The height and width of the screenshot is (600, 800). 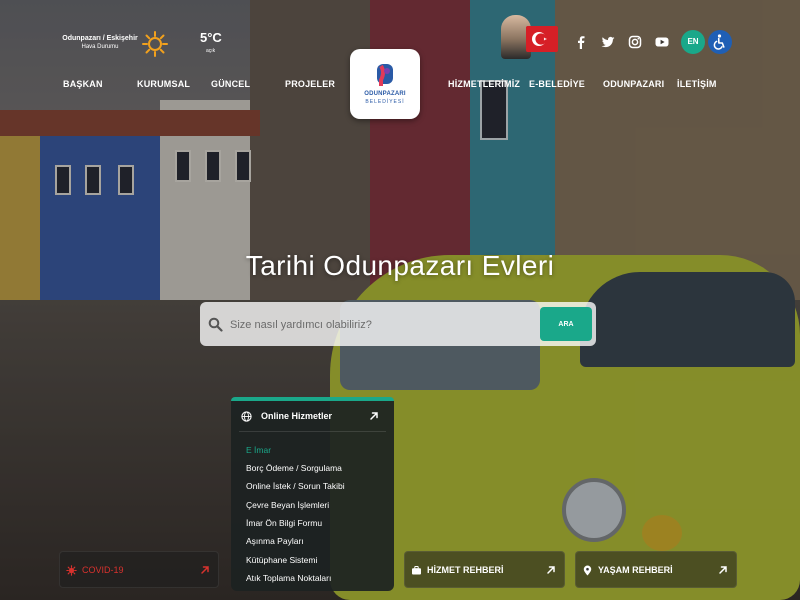 What do you see at coordinates (635, 42) in the screenshot?
I see `instagram-icon` at bounding box center [635, 42].